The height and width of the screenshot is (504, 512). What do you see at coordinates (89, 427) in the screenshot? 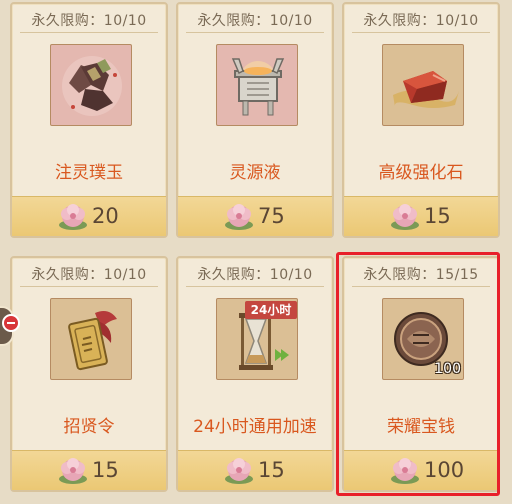
I see `item-name: 招贤令` at bounding box center [89, 427].